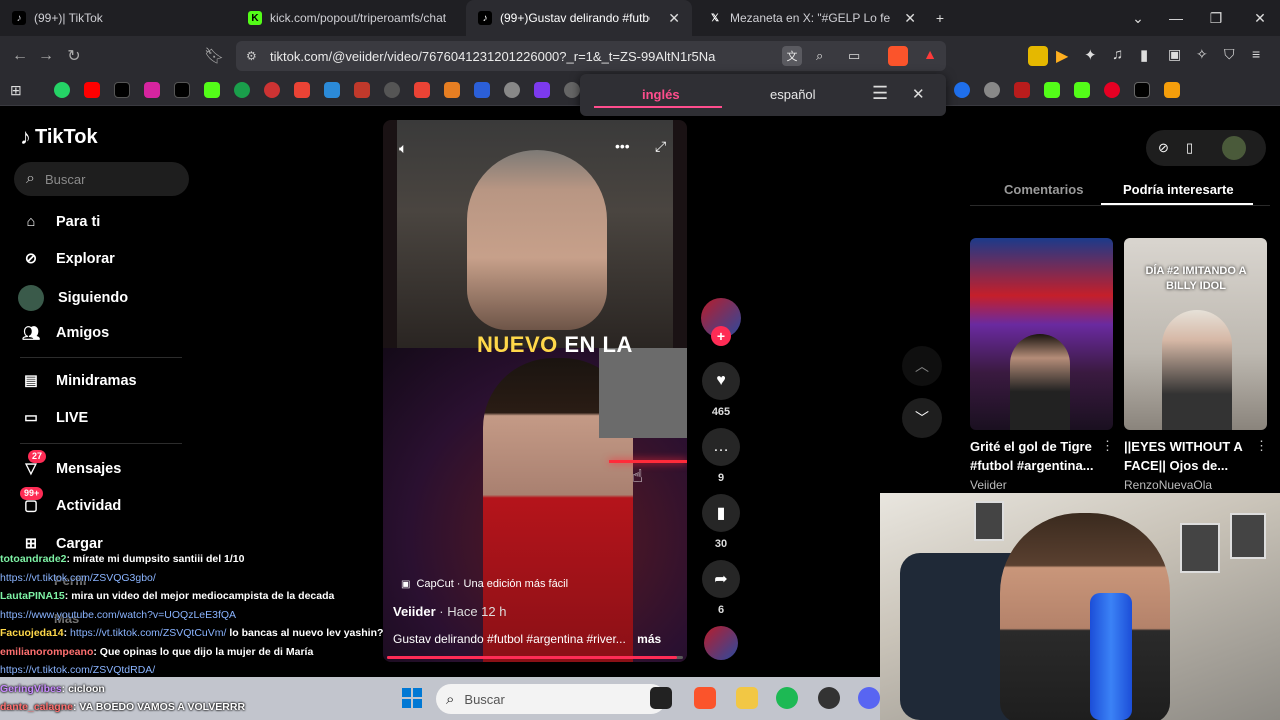 The width and height of the screenshot is (1280, 720). I want to click on volume-icon: 🔈︎, so click(403, 148).